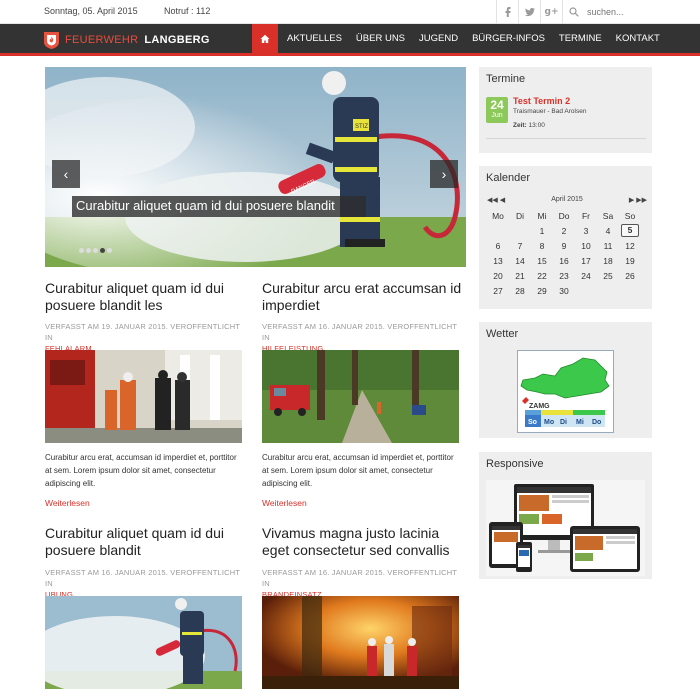  I want to click on calendar-day-label: 6, so click(498, 245).